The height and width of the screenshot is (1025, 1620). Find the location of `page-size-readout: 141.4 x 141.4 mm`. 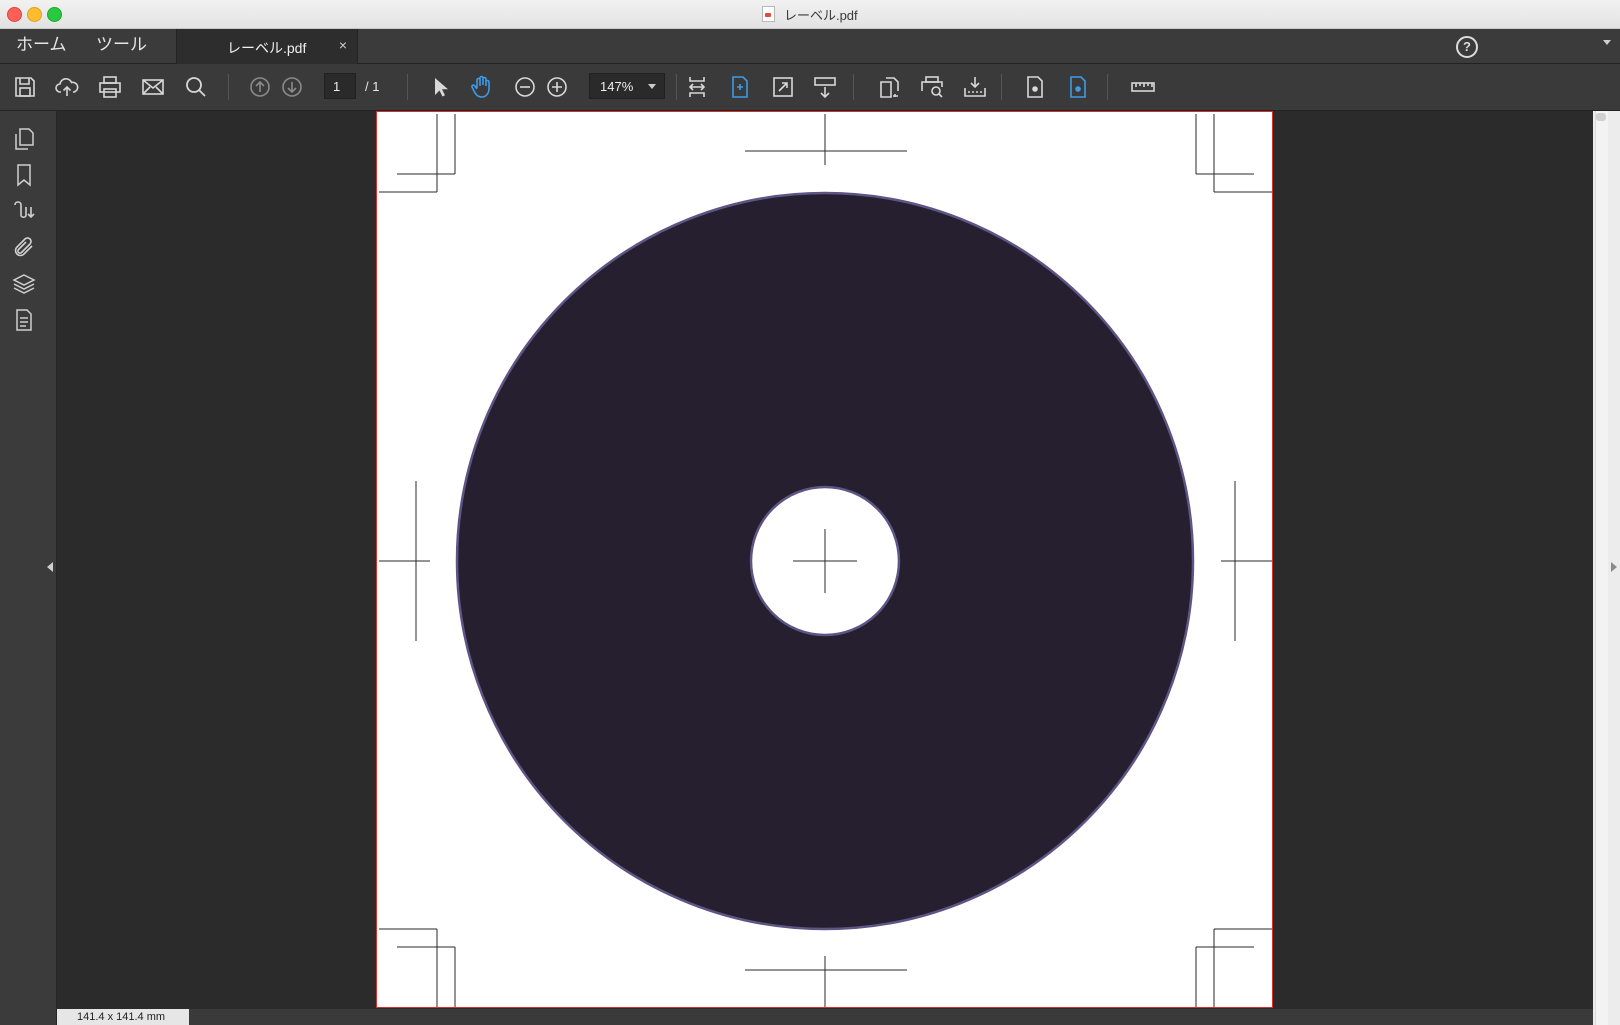

page-size-readout: 141.4 x 141.4 mm is located at coordinates (123, 1017).